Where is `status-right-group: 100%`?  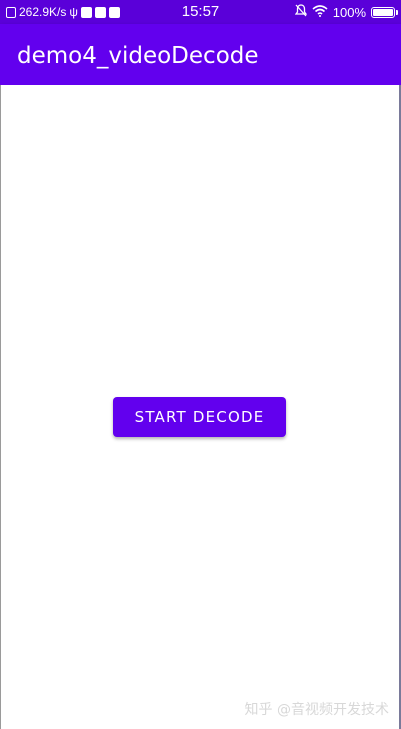 status-right-group: 100% is located at coordinates (346, 12).